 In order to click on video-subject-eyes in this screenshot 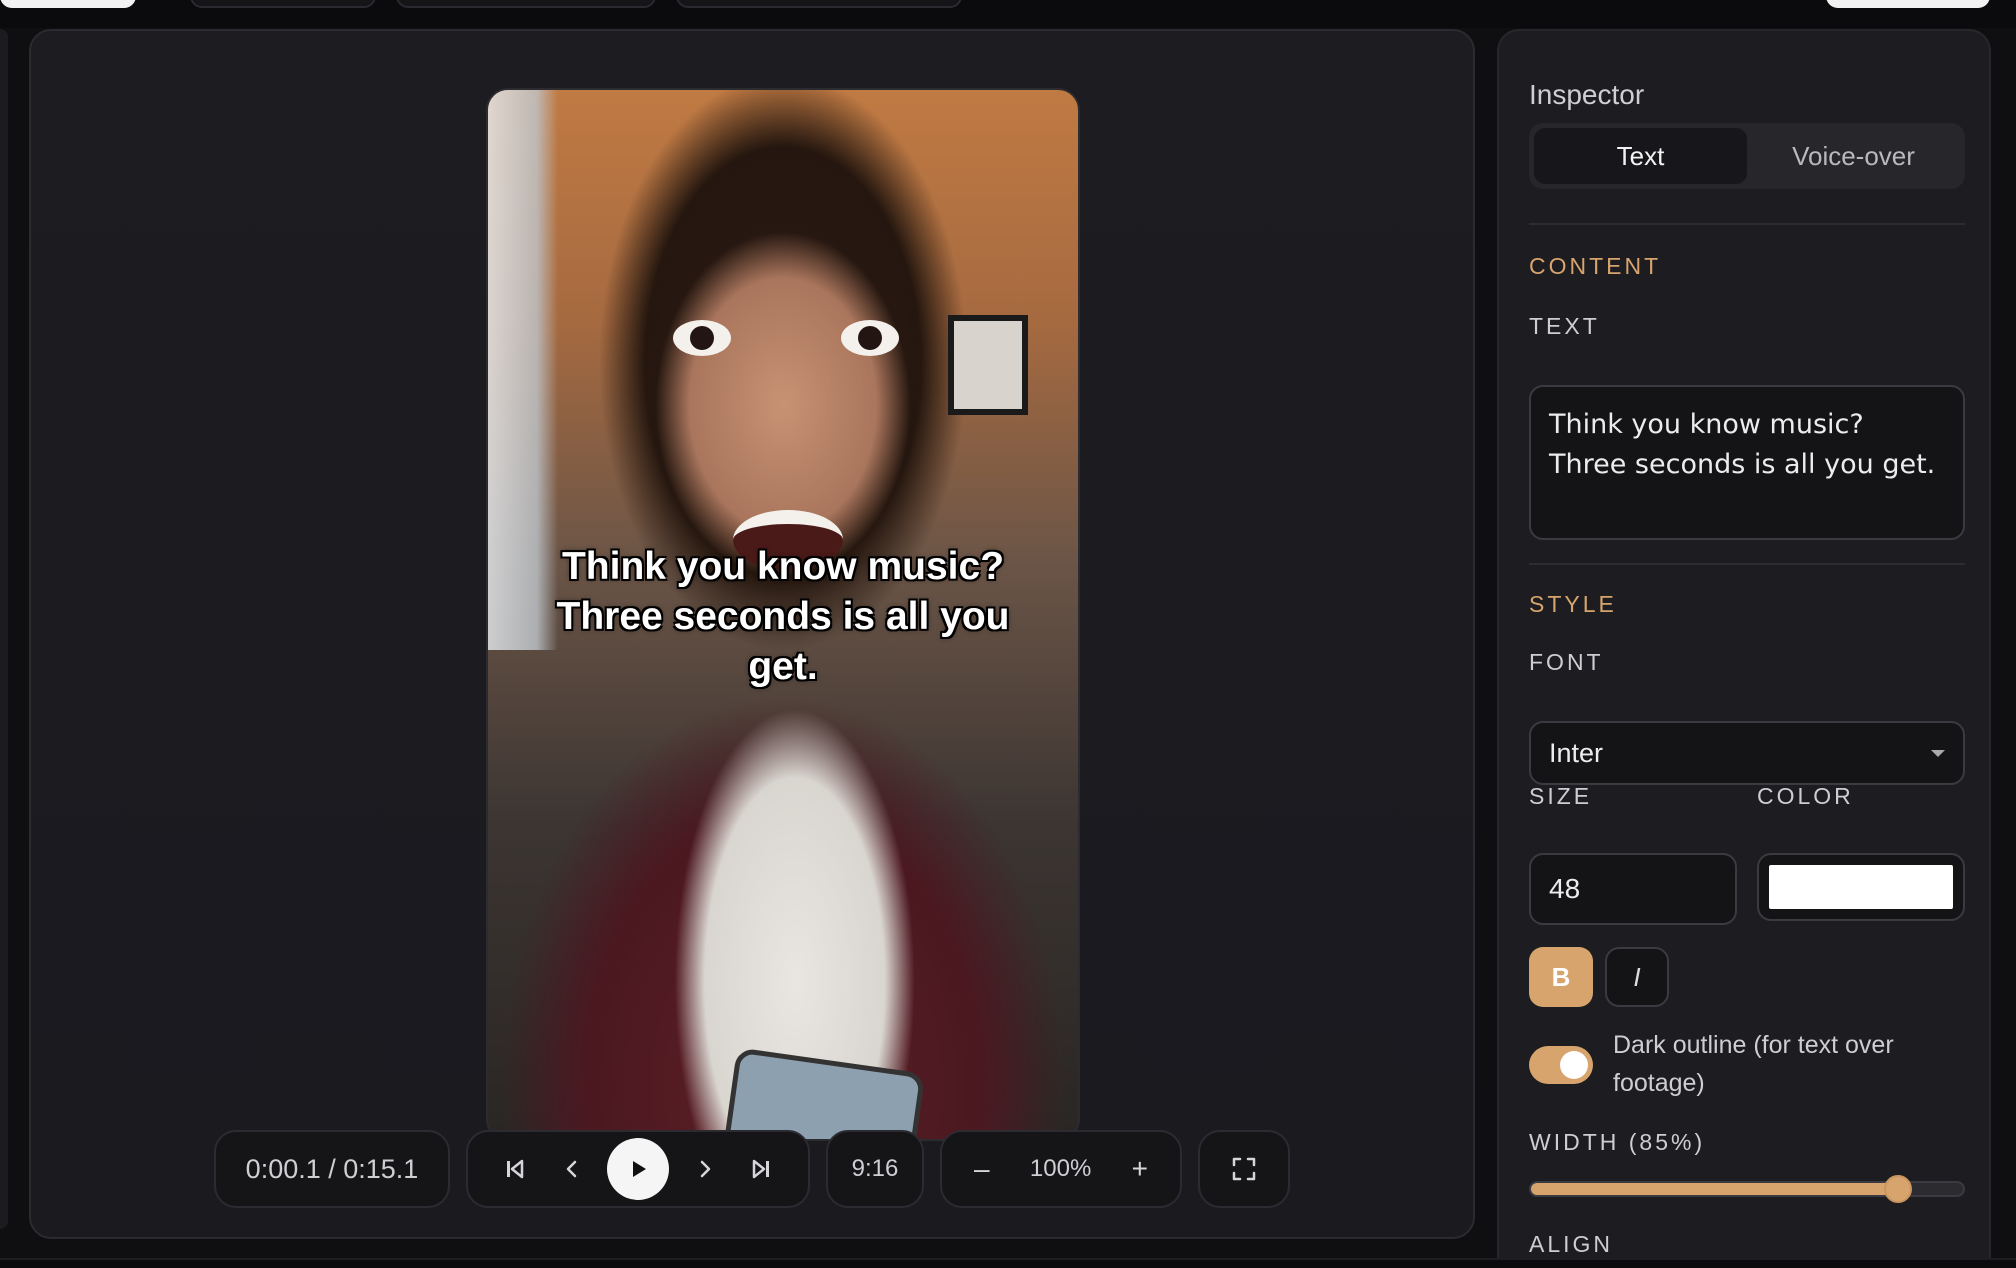, I will do `click(788, 350)`.